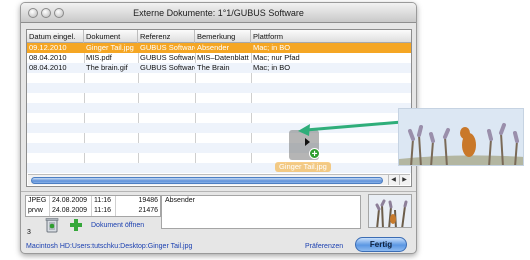 This screenshot has width=530, height=260. What do you see at coordinates (166, 36) in the screenshot?
I see `column-header-reference: Referenz` at bounding box center [166, 36].